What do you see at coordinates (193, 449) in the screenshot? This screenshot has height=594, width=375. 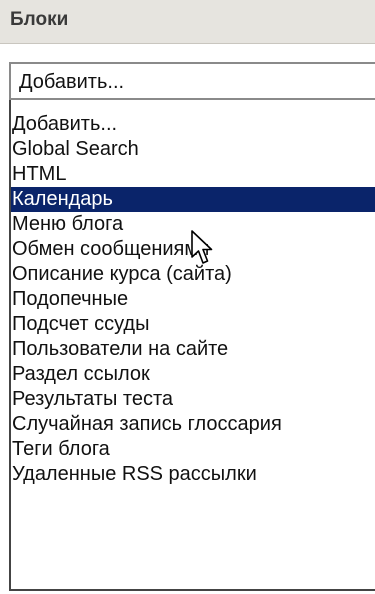 I see `dropdown-option-blog-tags: Теги блога` at bounding box center [193, 449].